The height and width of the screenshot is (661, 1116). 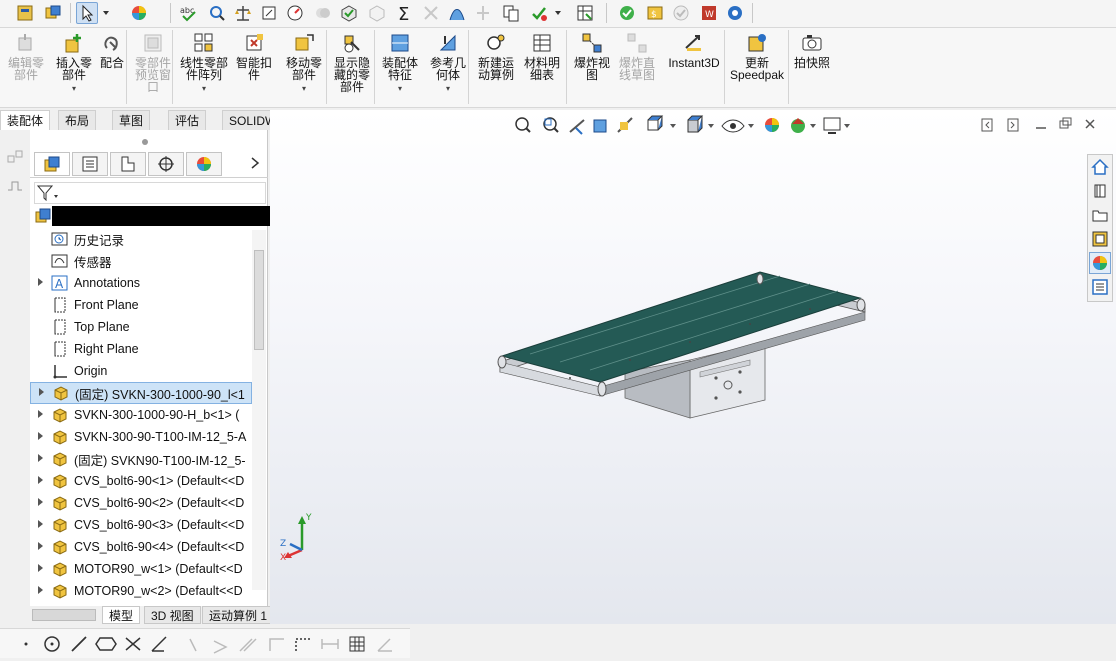 I want to click on design-library-icon, so click(x=1100, y=191).